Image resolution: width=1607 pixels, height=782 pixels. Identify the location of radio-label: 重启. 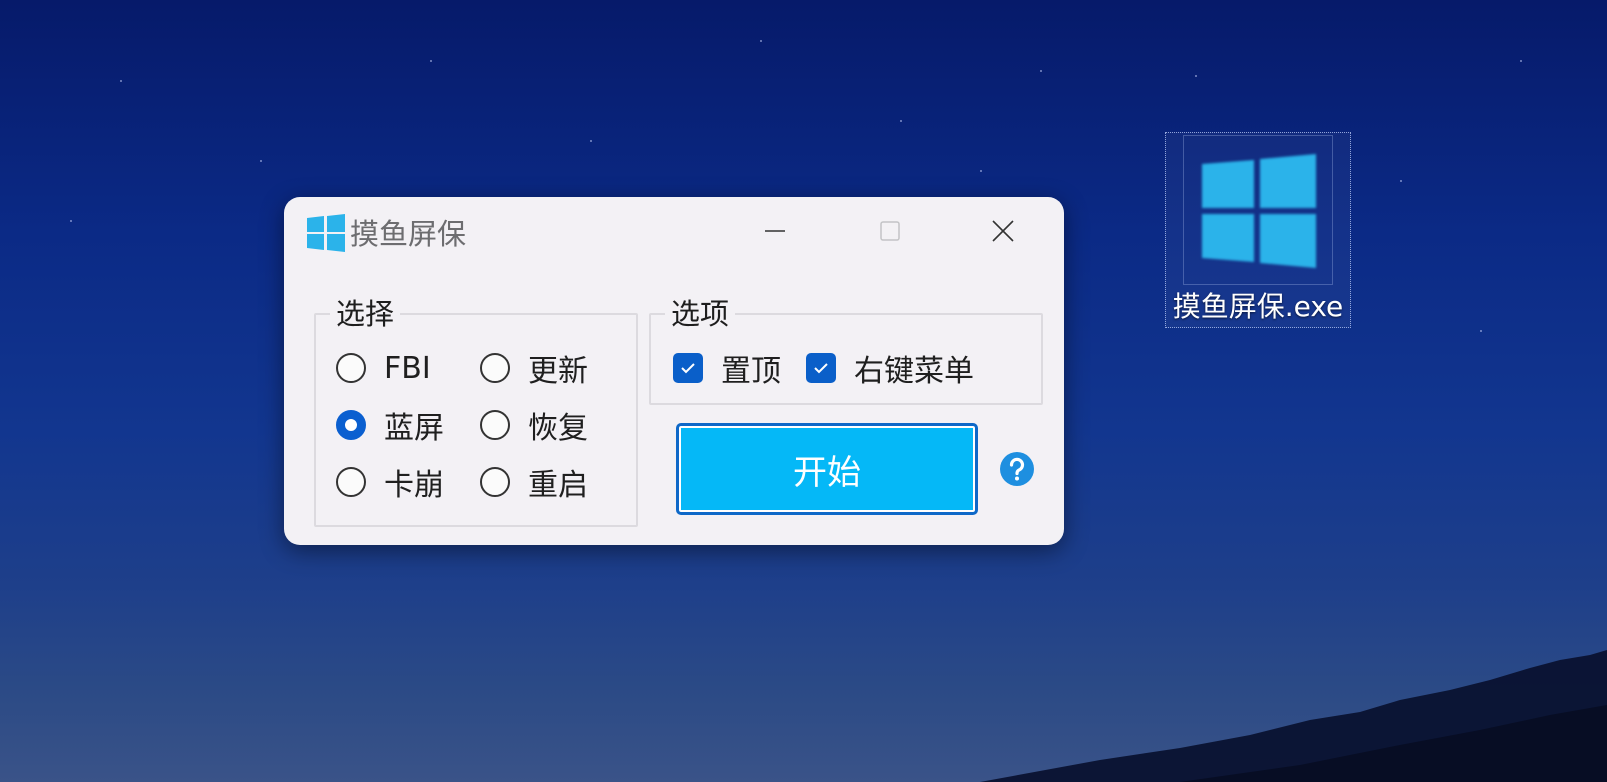
(558, 485).